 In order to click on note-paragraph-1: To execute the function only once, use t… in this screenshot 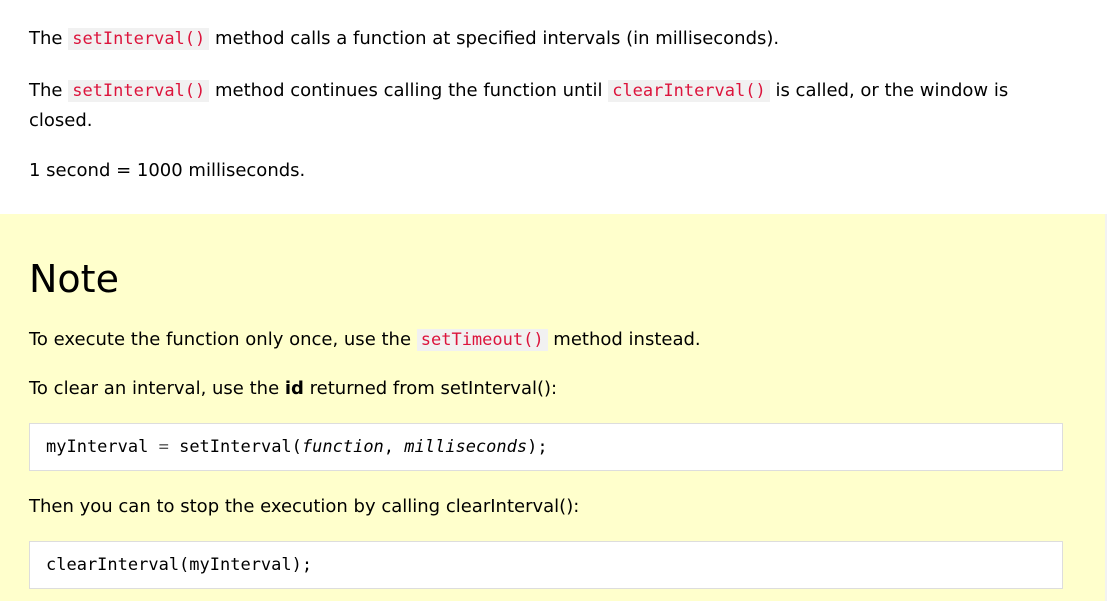, I will do `click(365, 340)`.